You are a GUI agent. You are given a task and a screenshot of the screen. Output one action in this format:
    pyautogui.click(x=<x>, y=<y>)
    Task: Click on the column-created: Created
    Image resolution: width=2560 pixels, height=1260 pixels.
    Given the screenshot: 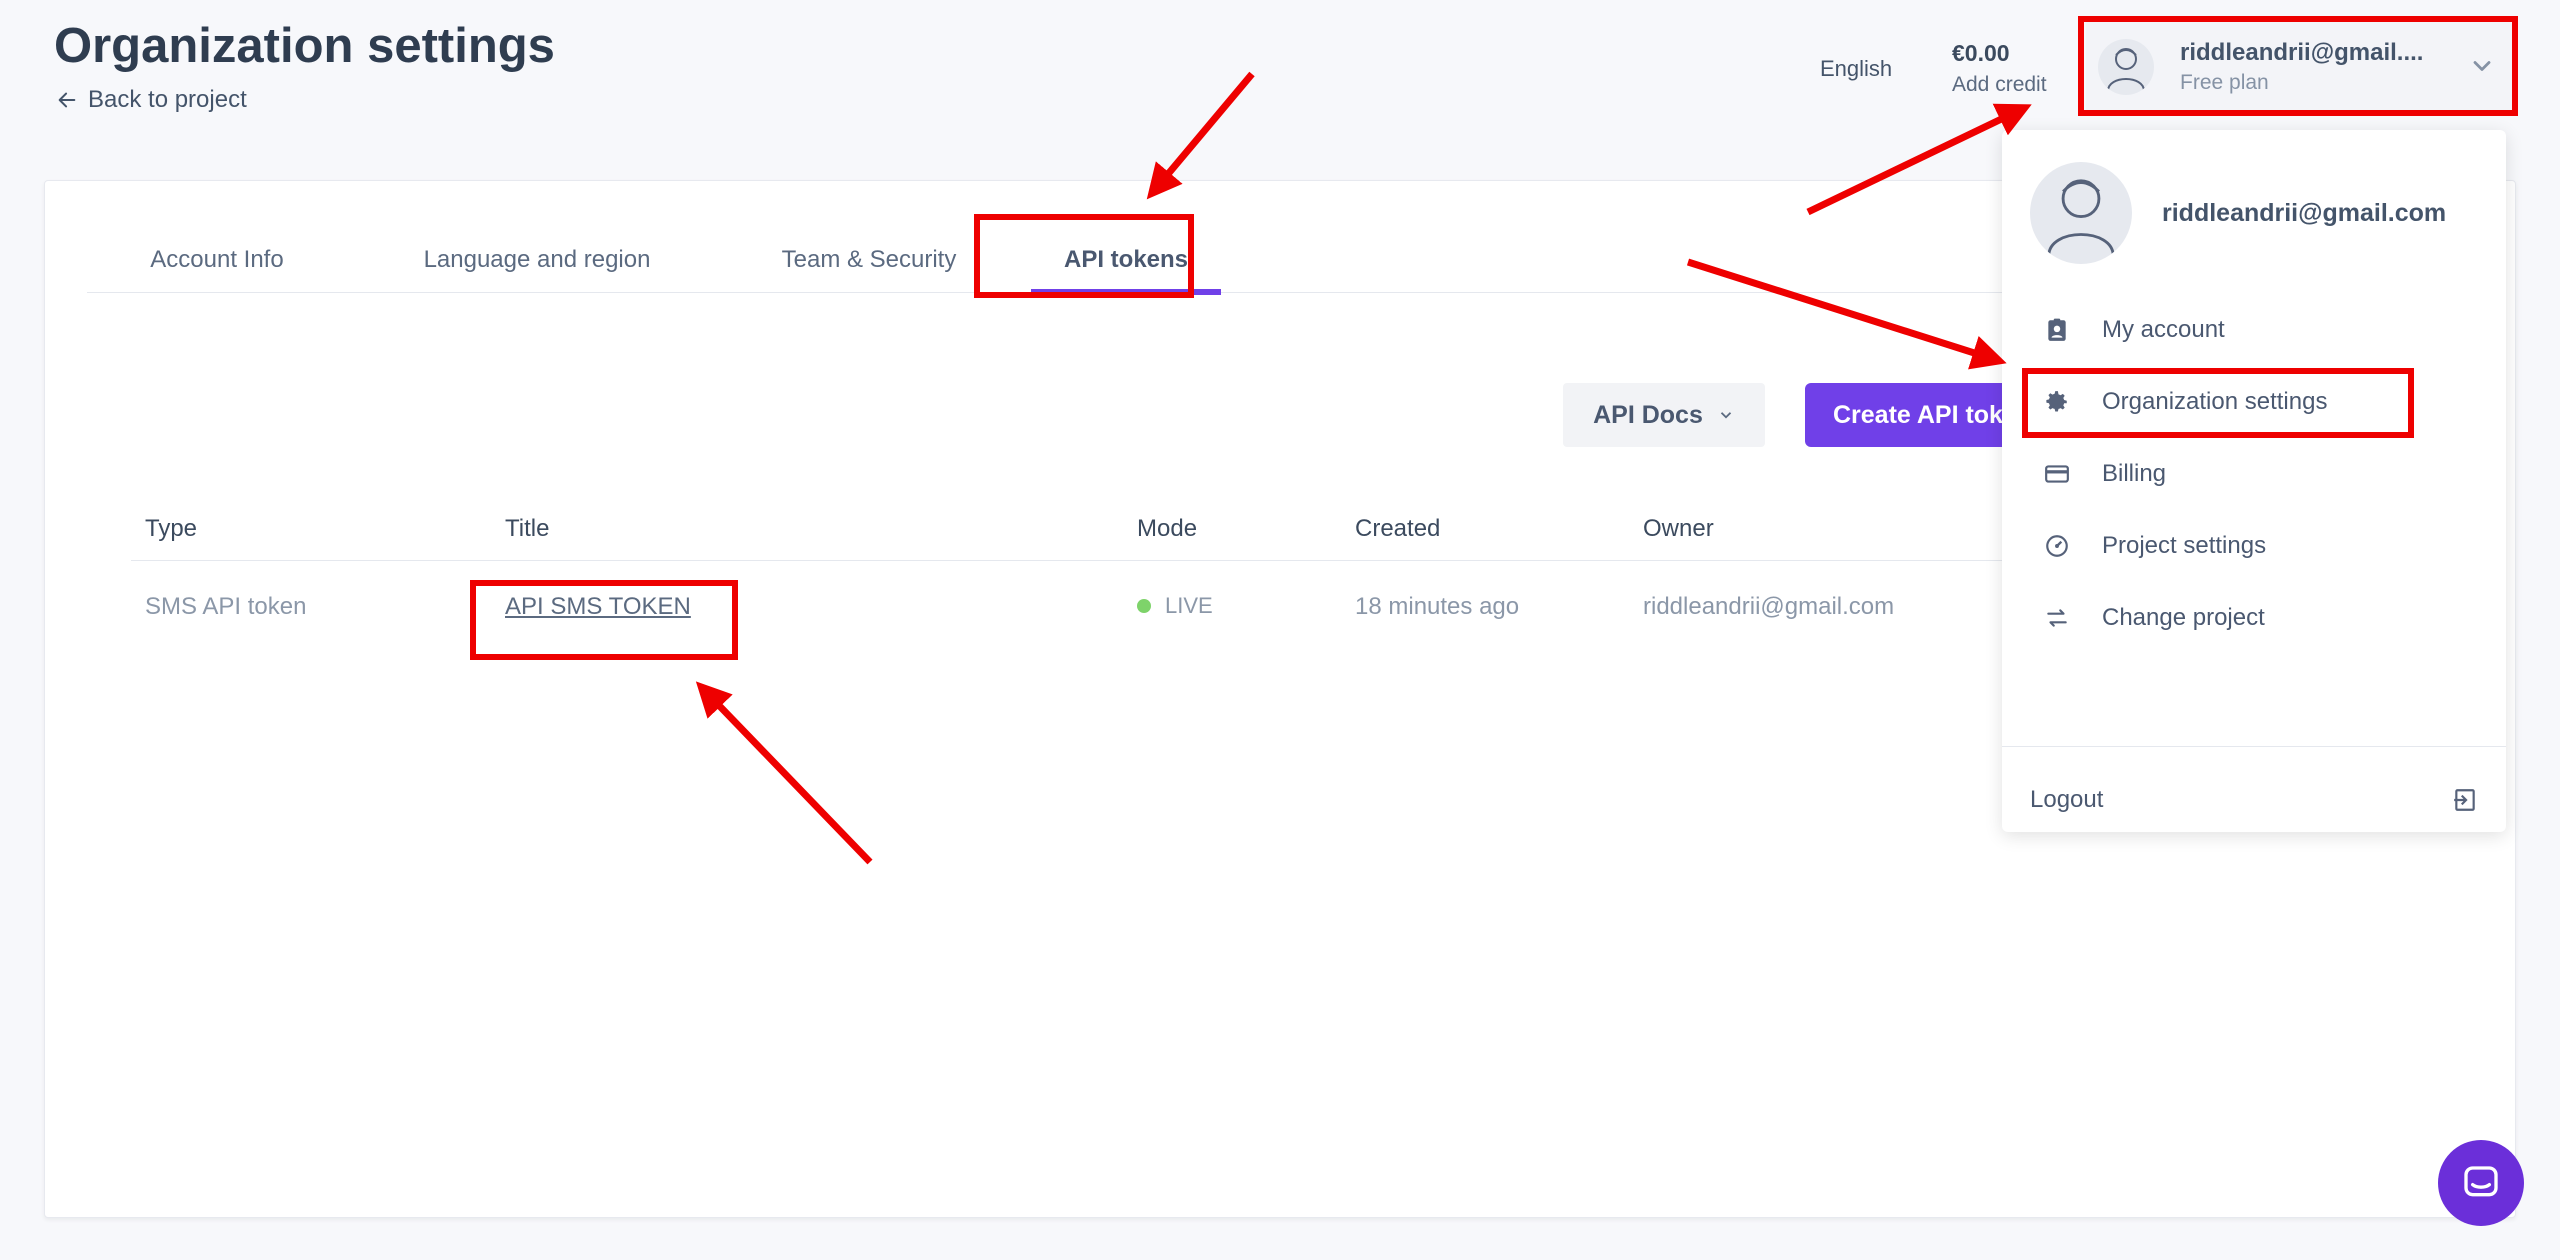 What is the action you would take?
    pyautogui.click(x=1398, y=528)
    